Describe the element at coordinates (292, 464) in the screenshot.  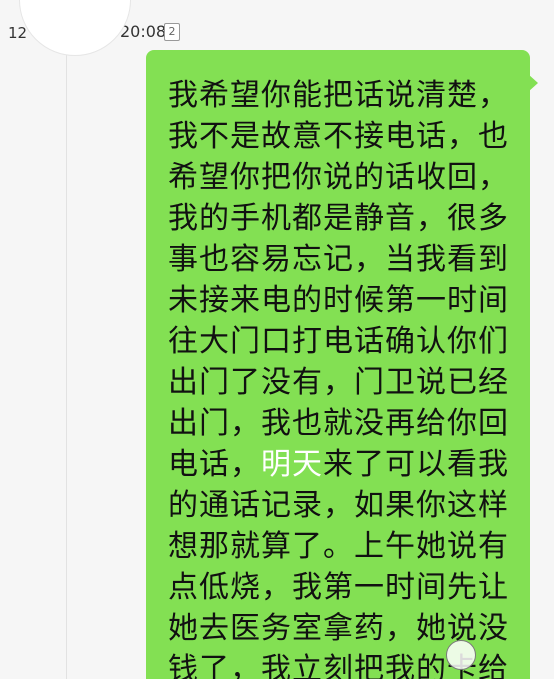
I see `date-link: 明天` at that location.